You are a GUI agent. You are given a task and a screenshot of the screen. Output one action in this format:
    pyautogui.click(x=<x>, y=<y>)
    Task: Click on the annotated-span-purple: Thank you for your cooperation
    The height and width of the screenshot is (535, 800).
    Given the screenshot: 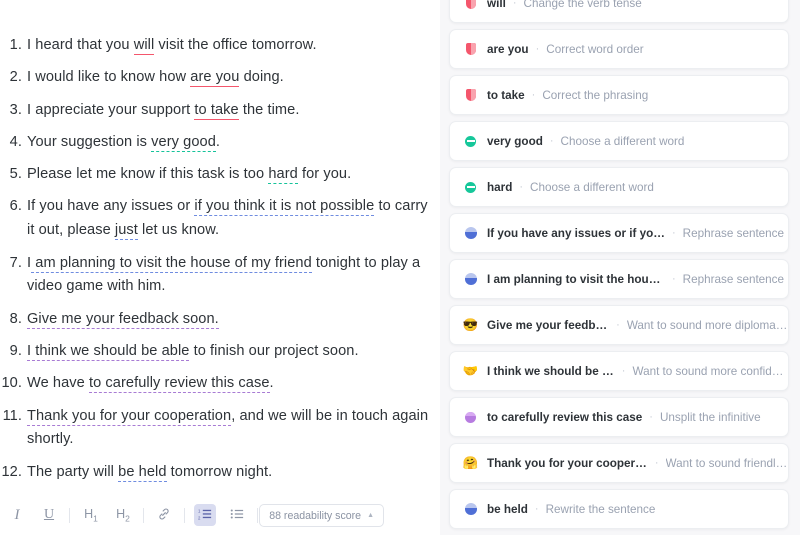 What is the action you would take?
    pyautogui.click(x=129, y=416)
    